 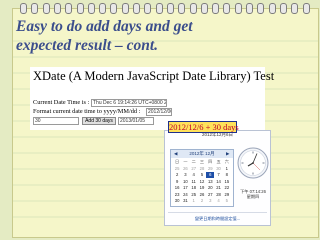 What do you see at coordinates (203, 127) in the screenshot?
I see `callout-label: 2012/12/6 + 30 days` at bounding box center [203, 127].